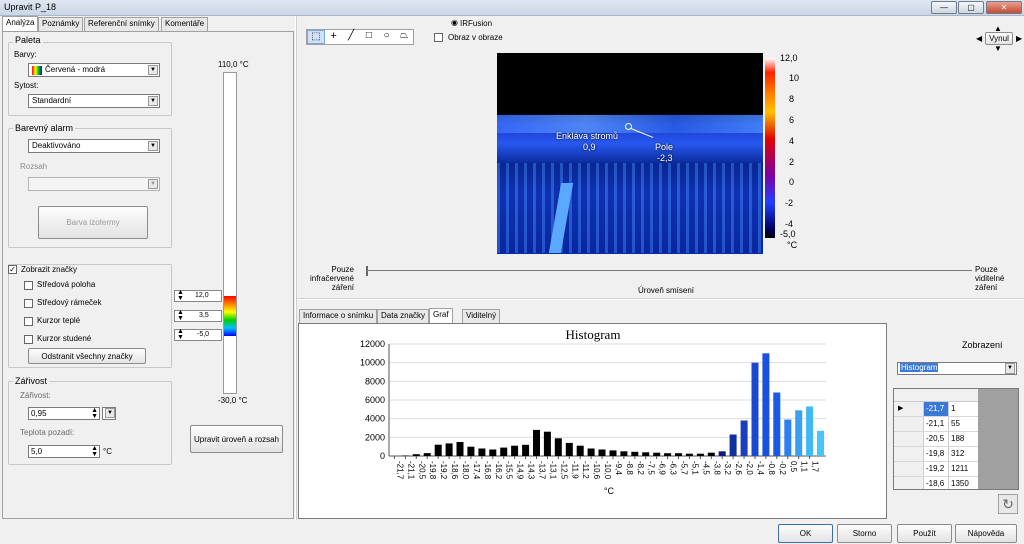 Image resolution: width=1024 pixels, height=544 pixels. What do you see at coordinates (185, 24) in the screenshot?
I see `tab-komentare: Komentáře` at bounding box center [185, 24].